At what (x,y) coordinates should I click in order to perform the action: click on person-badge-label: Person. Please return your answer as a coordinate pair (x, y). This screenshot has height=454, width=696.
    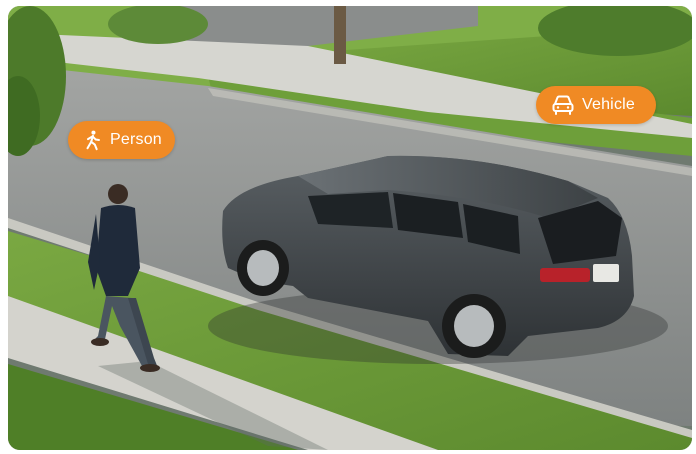
    Looking at the image, I should click on (136, 139).